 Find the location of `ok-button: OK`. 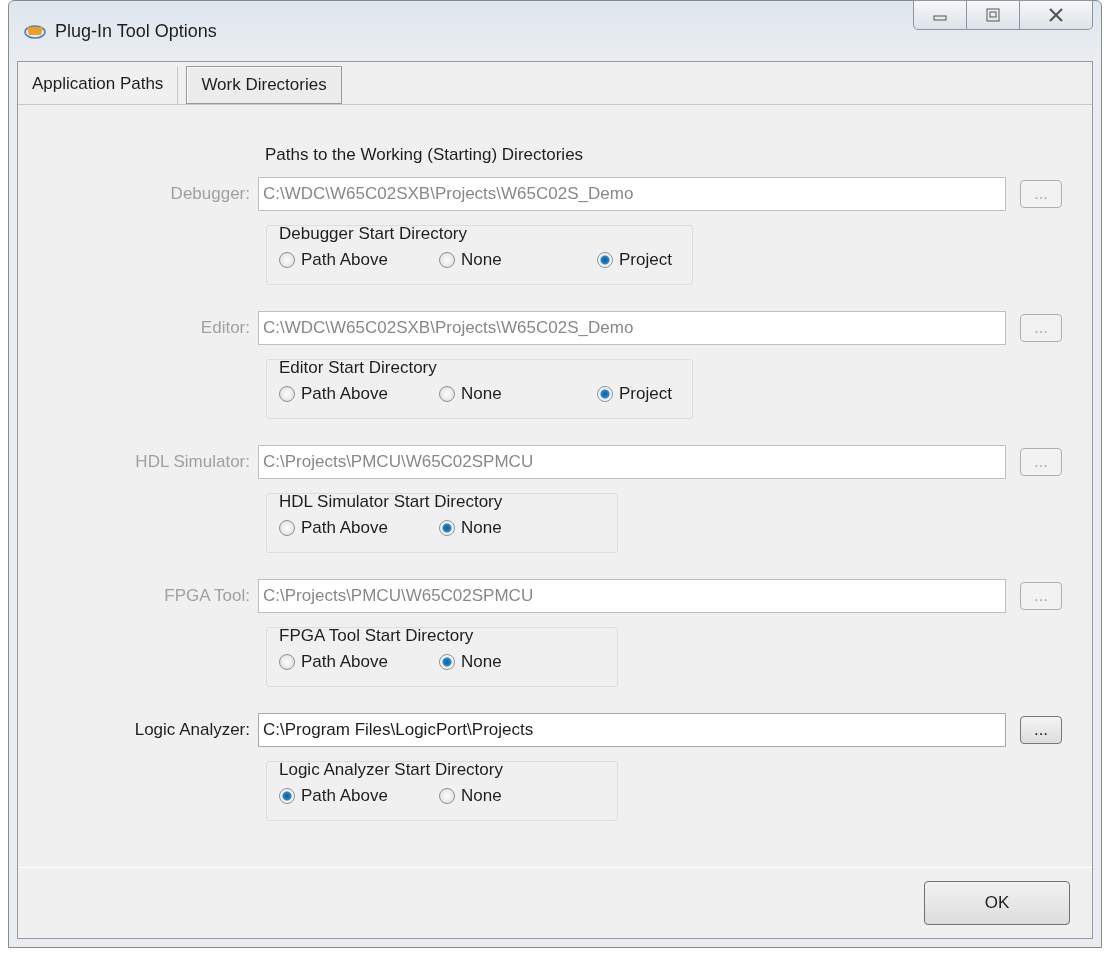

ok-button: OK is located at coordinates (997, 903).